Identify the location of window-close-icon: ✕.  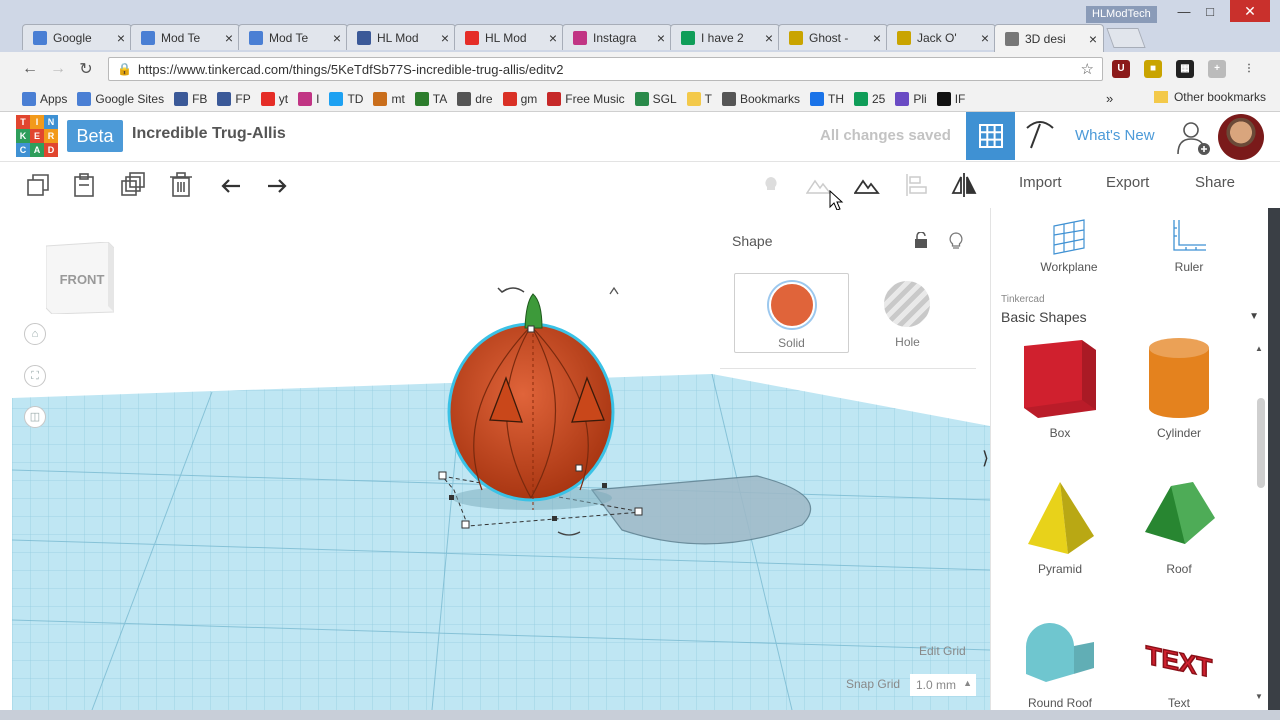
(1250, 11).